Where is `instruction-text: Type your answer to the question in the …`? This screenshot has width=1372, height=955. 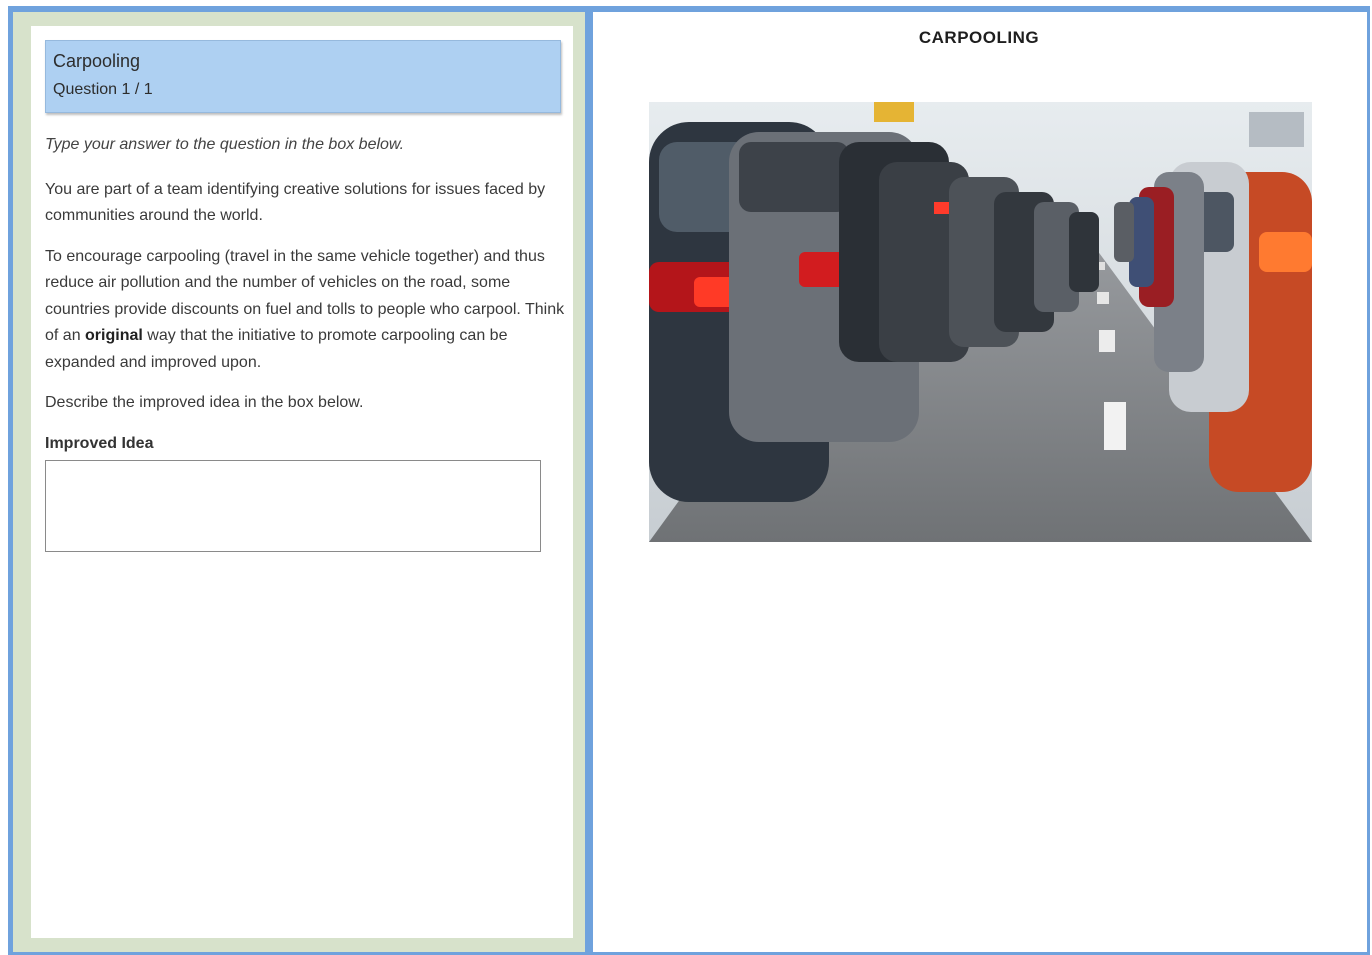
instruction-text: Type your answer to the question in the … is located at coordinates (225, 144).